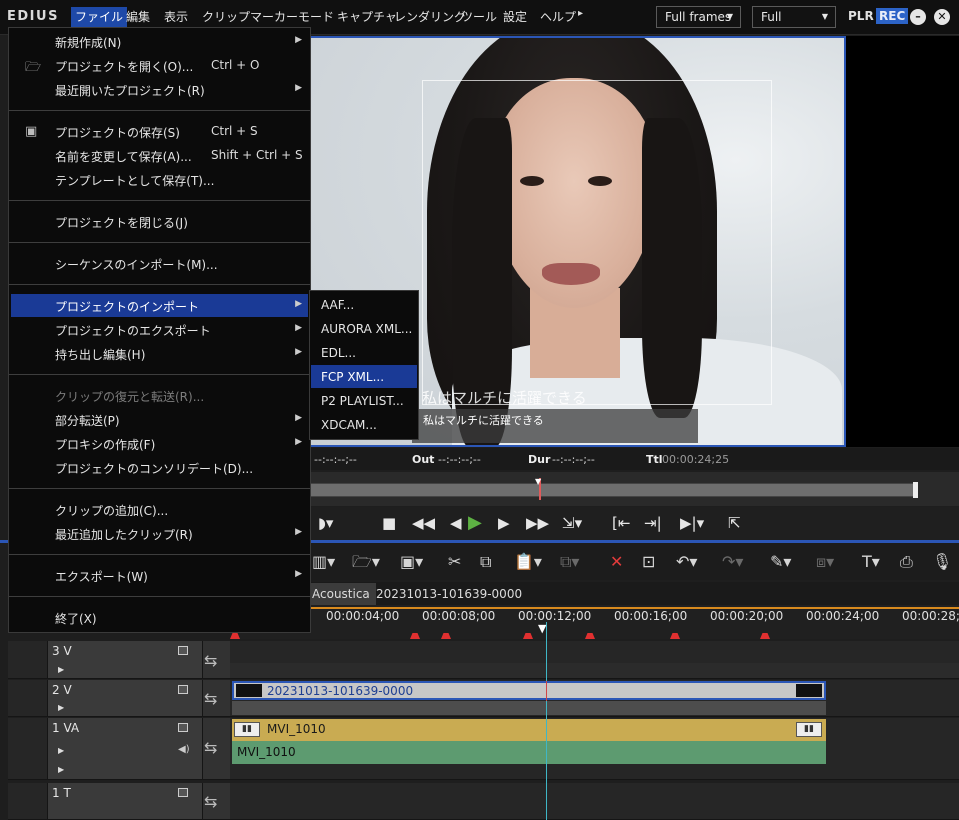 The width and height of the screenshot is (959, 820). I want to click on insert-icon: [⇤, so click(621, 523).